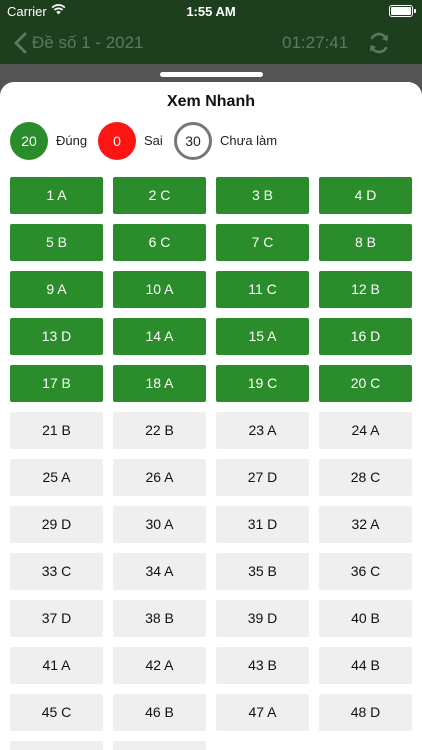 This screenshot has width=422, height=750. What do you see at coordinates (262, 712) in the screenshot?
I see `question-cell: 47 A` at bounding box center [262, 712].